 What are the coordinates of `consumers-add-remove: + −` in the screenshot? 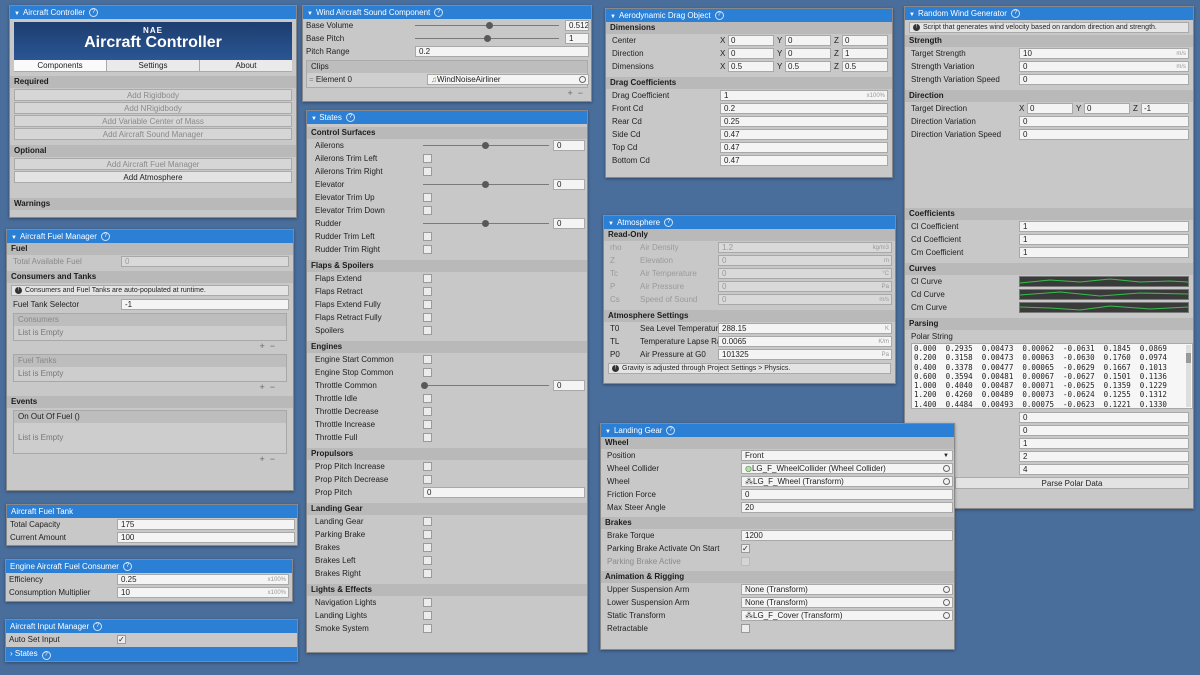 It's located at (150, 346).